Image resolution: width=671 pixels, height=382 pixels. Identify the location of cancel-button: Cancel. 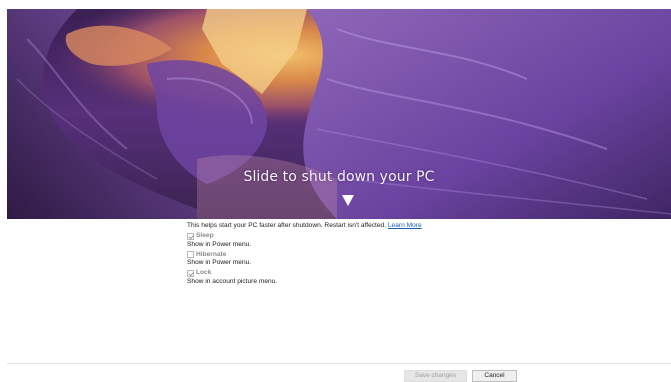
(494, 376).